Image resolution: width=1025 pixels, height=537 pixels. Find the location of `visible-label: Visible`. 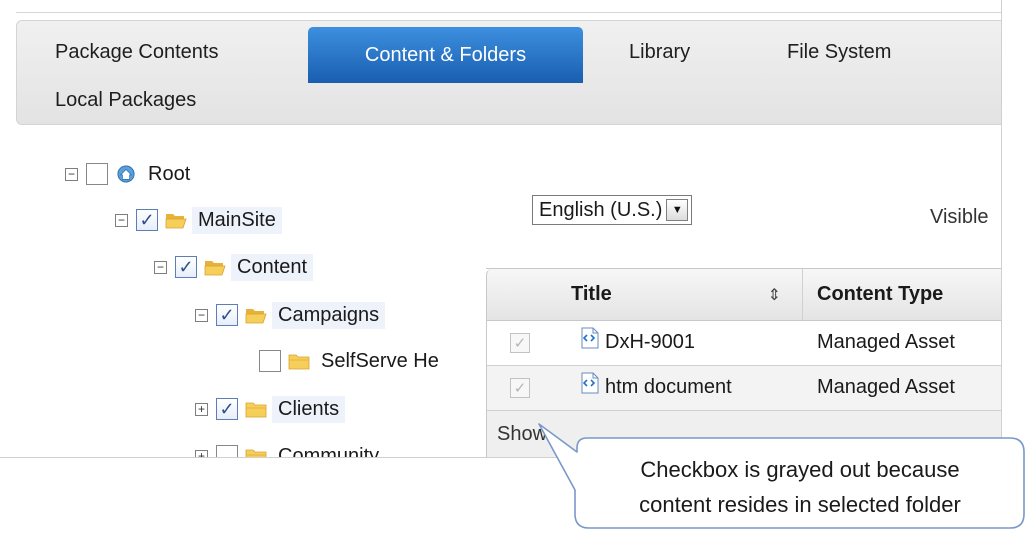

visible-label: Visible is located at coordinates (959, 217).